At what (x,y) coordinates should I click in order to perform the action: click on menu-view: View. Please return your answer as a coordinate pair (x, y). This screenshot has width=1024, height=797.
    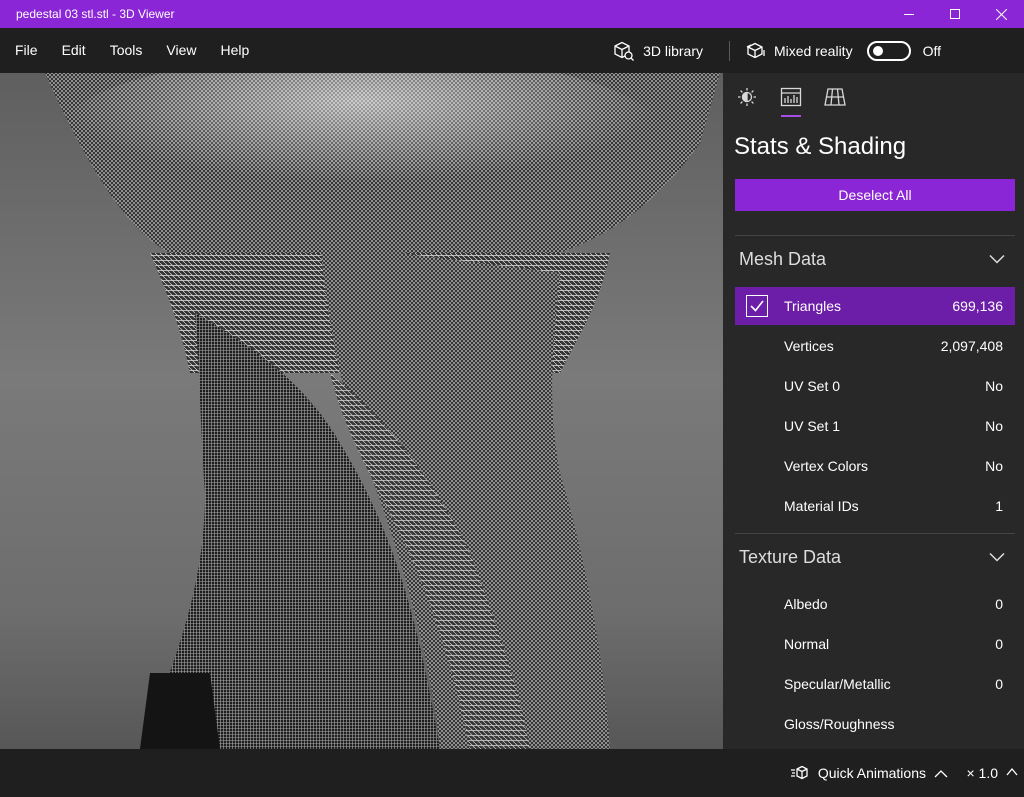
    Looking at the image, I should click on (181, 50).